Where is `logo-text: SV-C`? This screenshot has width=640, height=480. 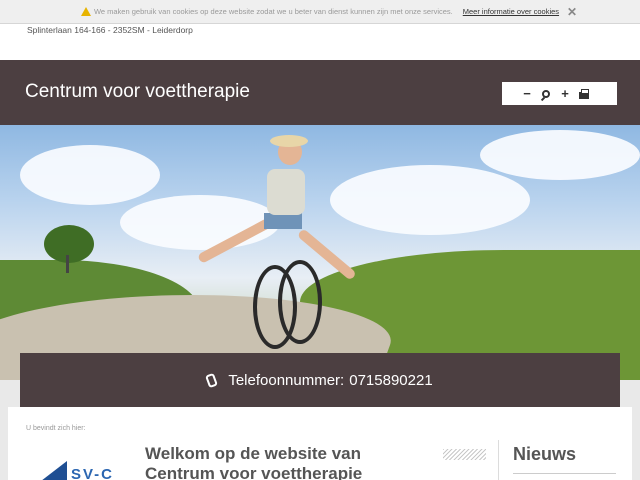 logo-text: SV-C is located at coordinates (93, 473).